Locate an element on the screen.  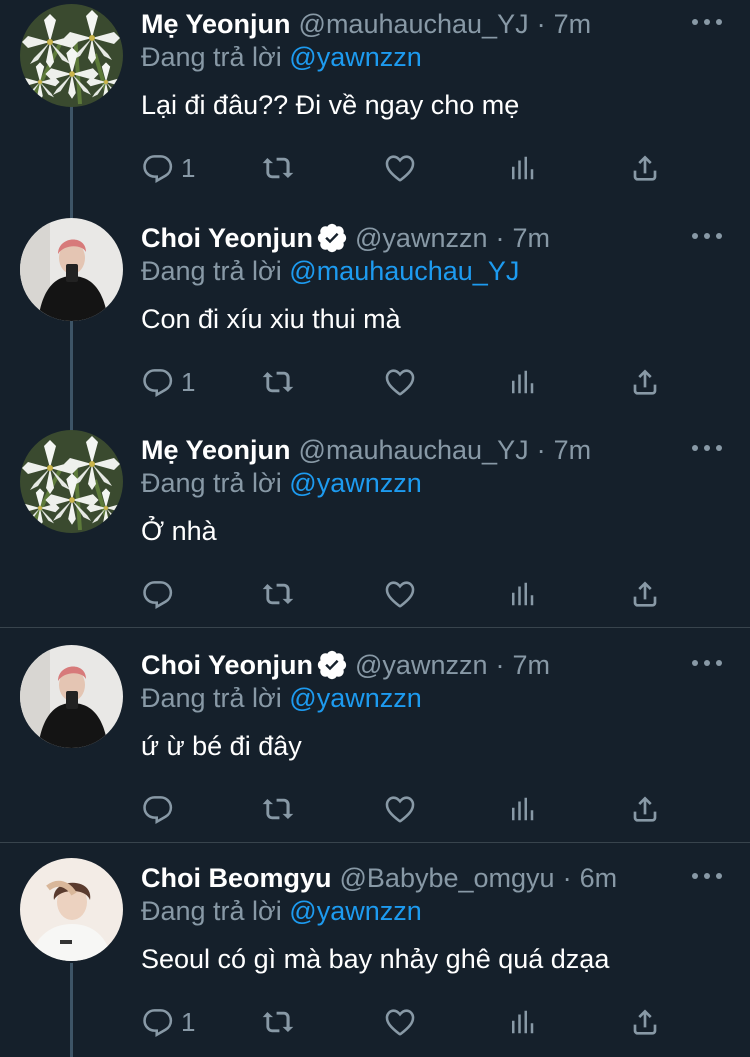
tweet-header: Choi Beomgyu @Babybe_omgyu · 6m is located at coordinates (379, 878).